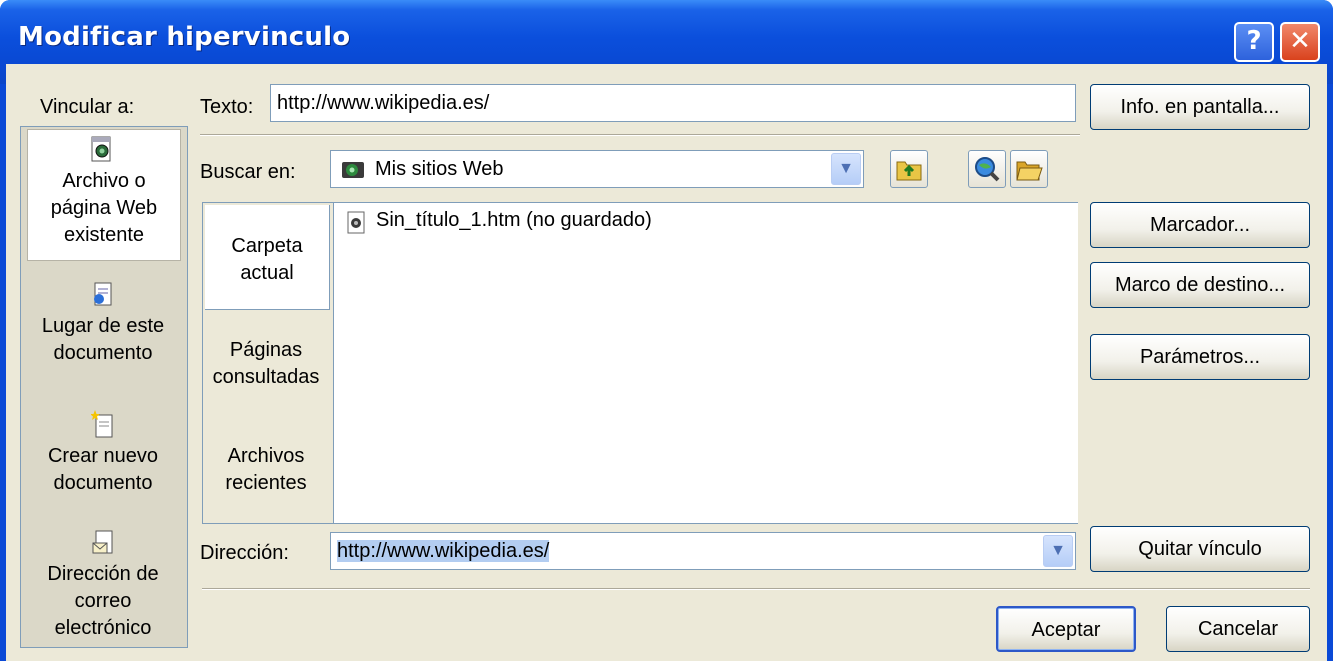 The height and width of the screenshot is (661, 1333). I want to click on look-in-label: Buscar en:, so click(248, 172).